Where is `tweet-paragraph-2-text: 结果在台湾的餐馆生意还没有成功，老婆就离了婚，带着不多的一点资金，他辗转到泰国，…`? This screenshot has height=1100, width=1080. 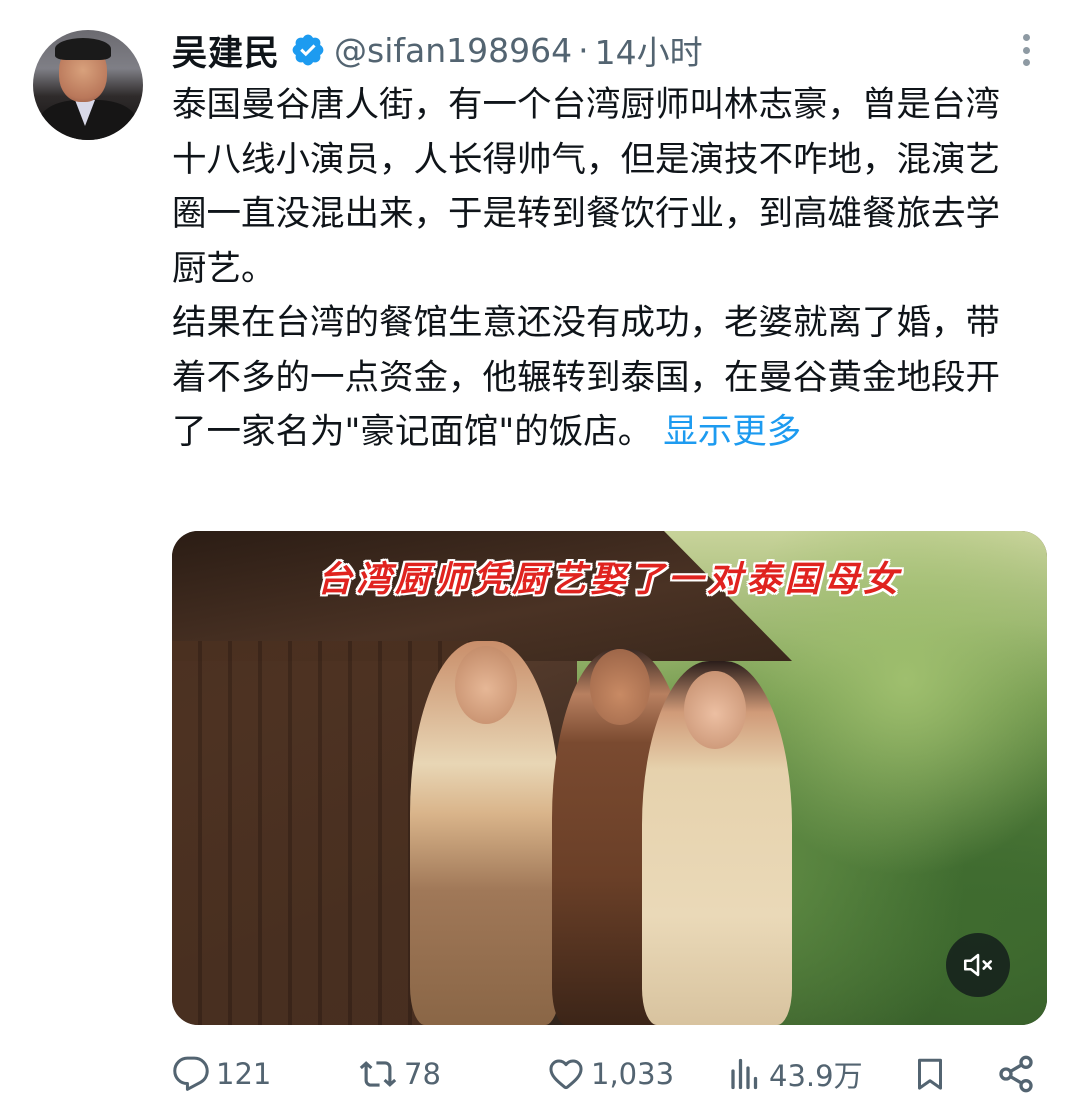
tweet-paragraph-2-text: 结果在台湾的餐馆生意还没有成功，老婆就离了婚，带着不多的一点资金，他辗转到泰国，… is located at coordinates (586, 377).